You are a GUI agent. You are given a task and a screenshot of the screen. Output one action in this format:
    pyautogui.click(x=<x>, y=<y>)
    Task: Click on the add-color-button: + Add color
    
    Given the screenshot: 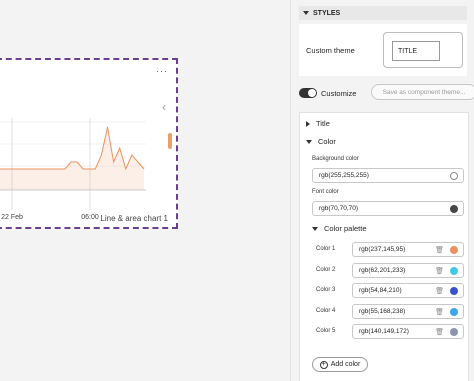 What is the action you would take?
    pyautogui.click(x=340, y=364)
    